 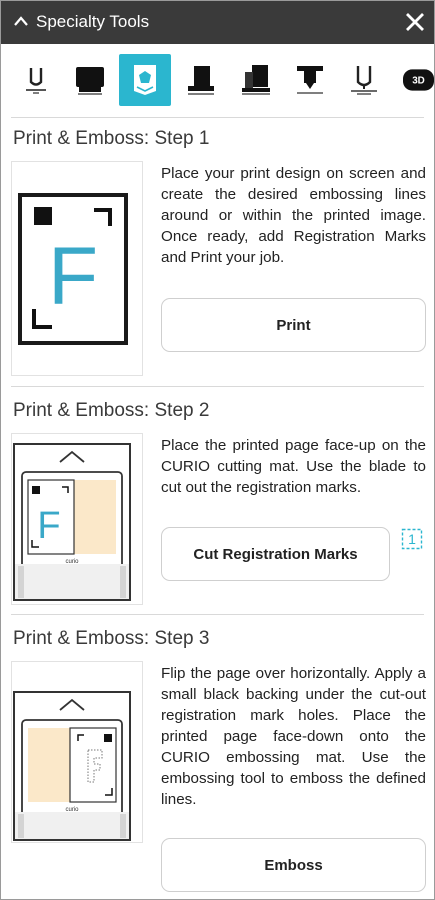 I want to click on help-badge-icon: 1, so click(x=412, y=539).